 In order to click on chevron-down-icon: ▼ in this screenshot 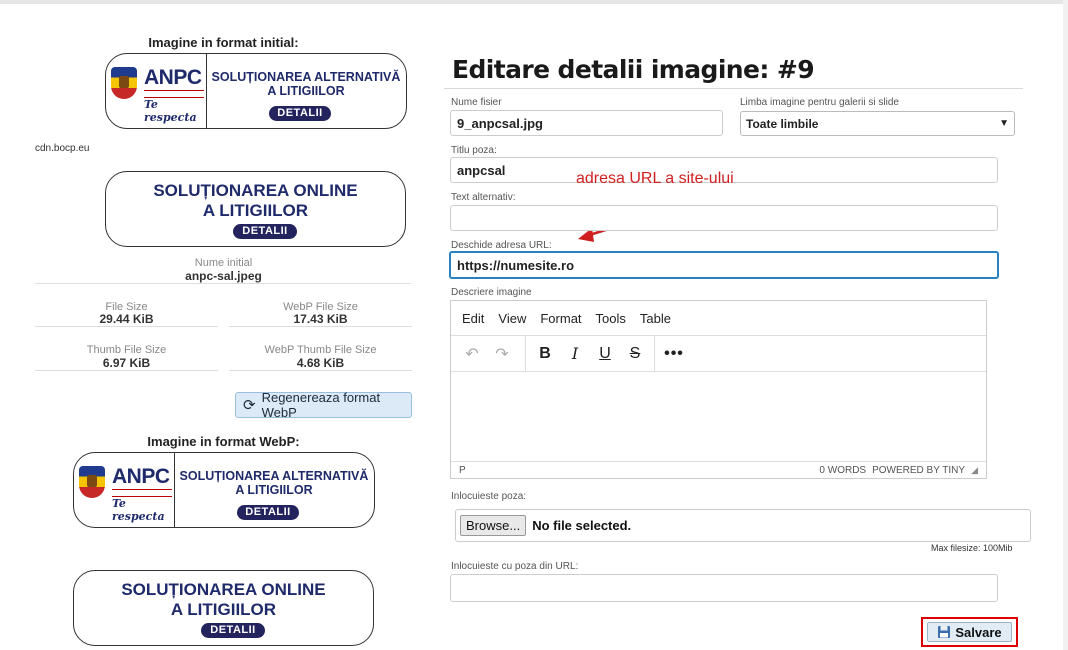, I will do `click(1004, 123)`.